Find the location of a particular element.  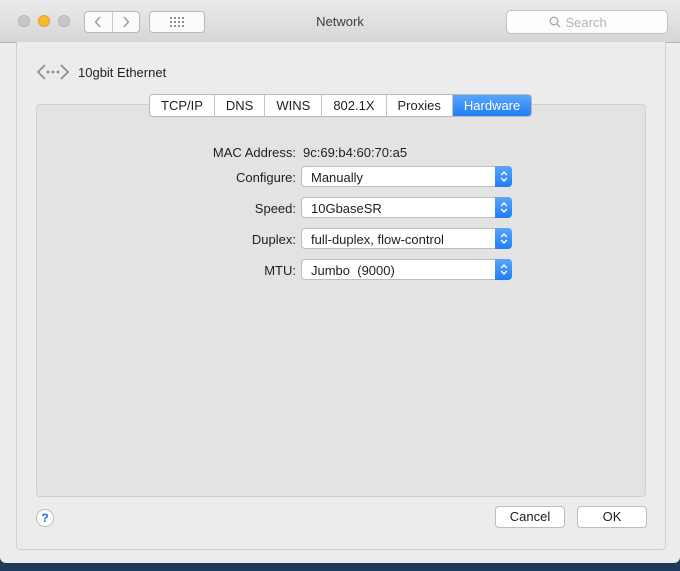

configure-row: Configure: Manually is located at coordinates (340, 177).